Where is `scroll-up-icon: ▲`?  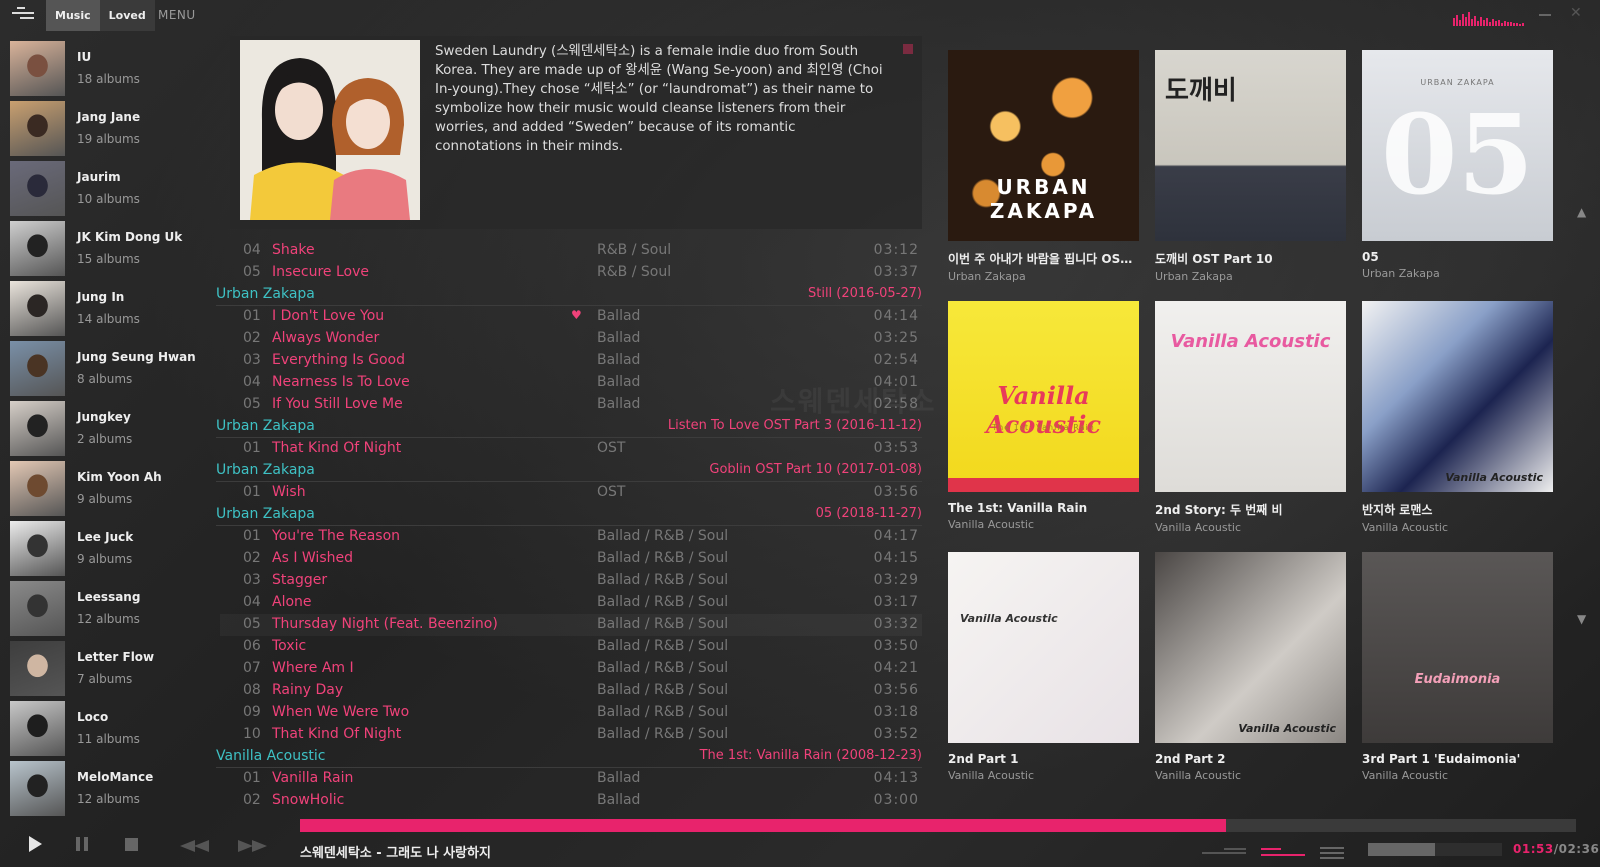
scroll-up-icon: ▲ is located at coordinates (1581, 212).